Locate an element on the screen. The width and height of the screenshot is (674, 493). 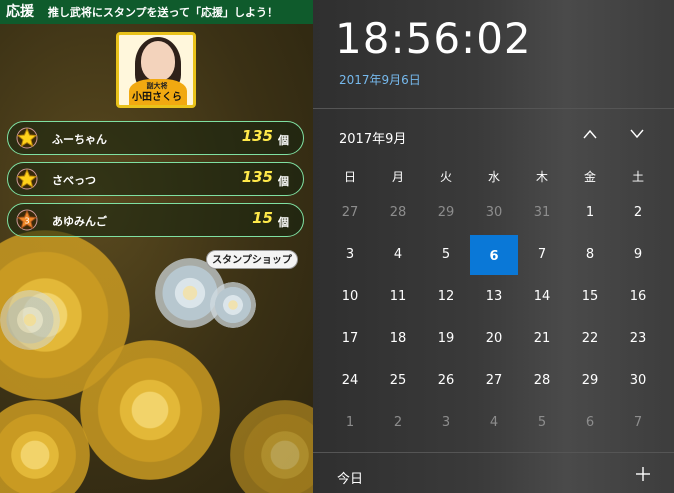
calendar-day: 17 is located at coordinates (350, 339).